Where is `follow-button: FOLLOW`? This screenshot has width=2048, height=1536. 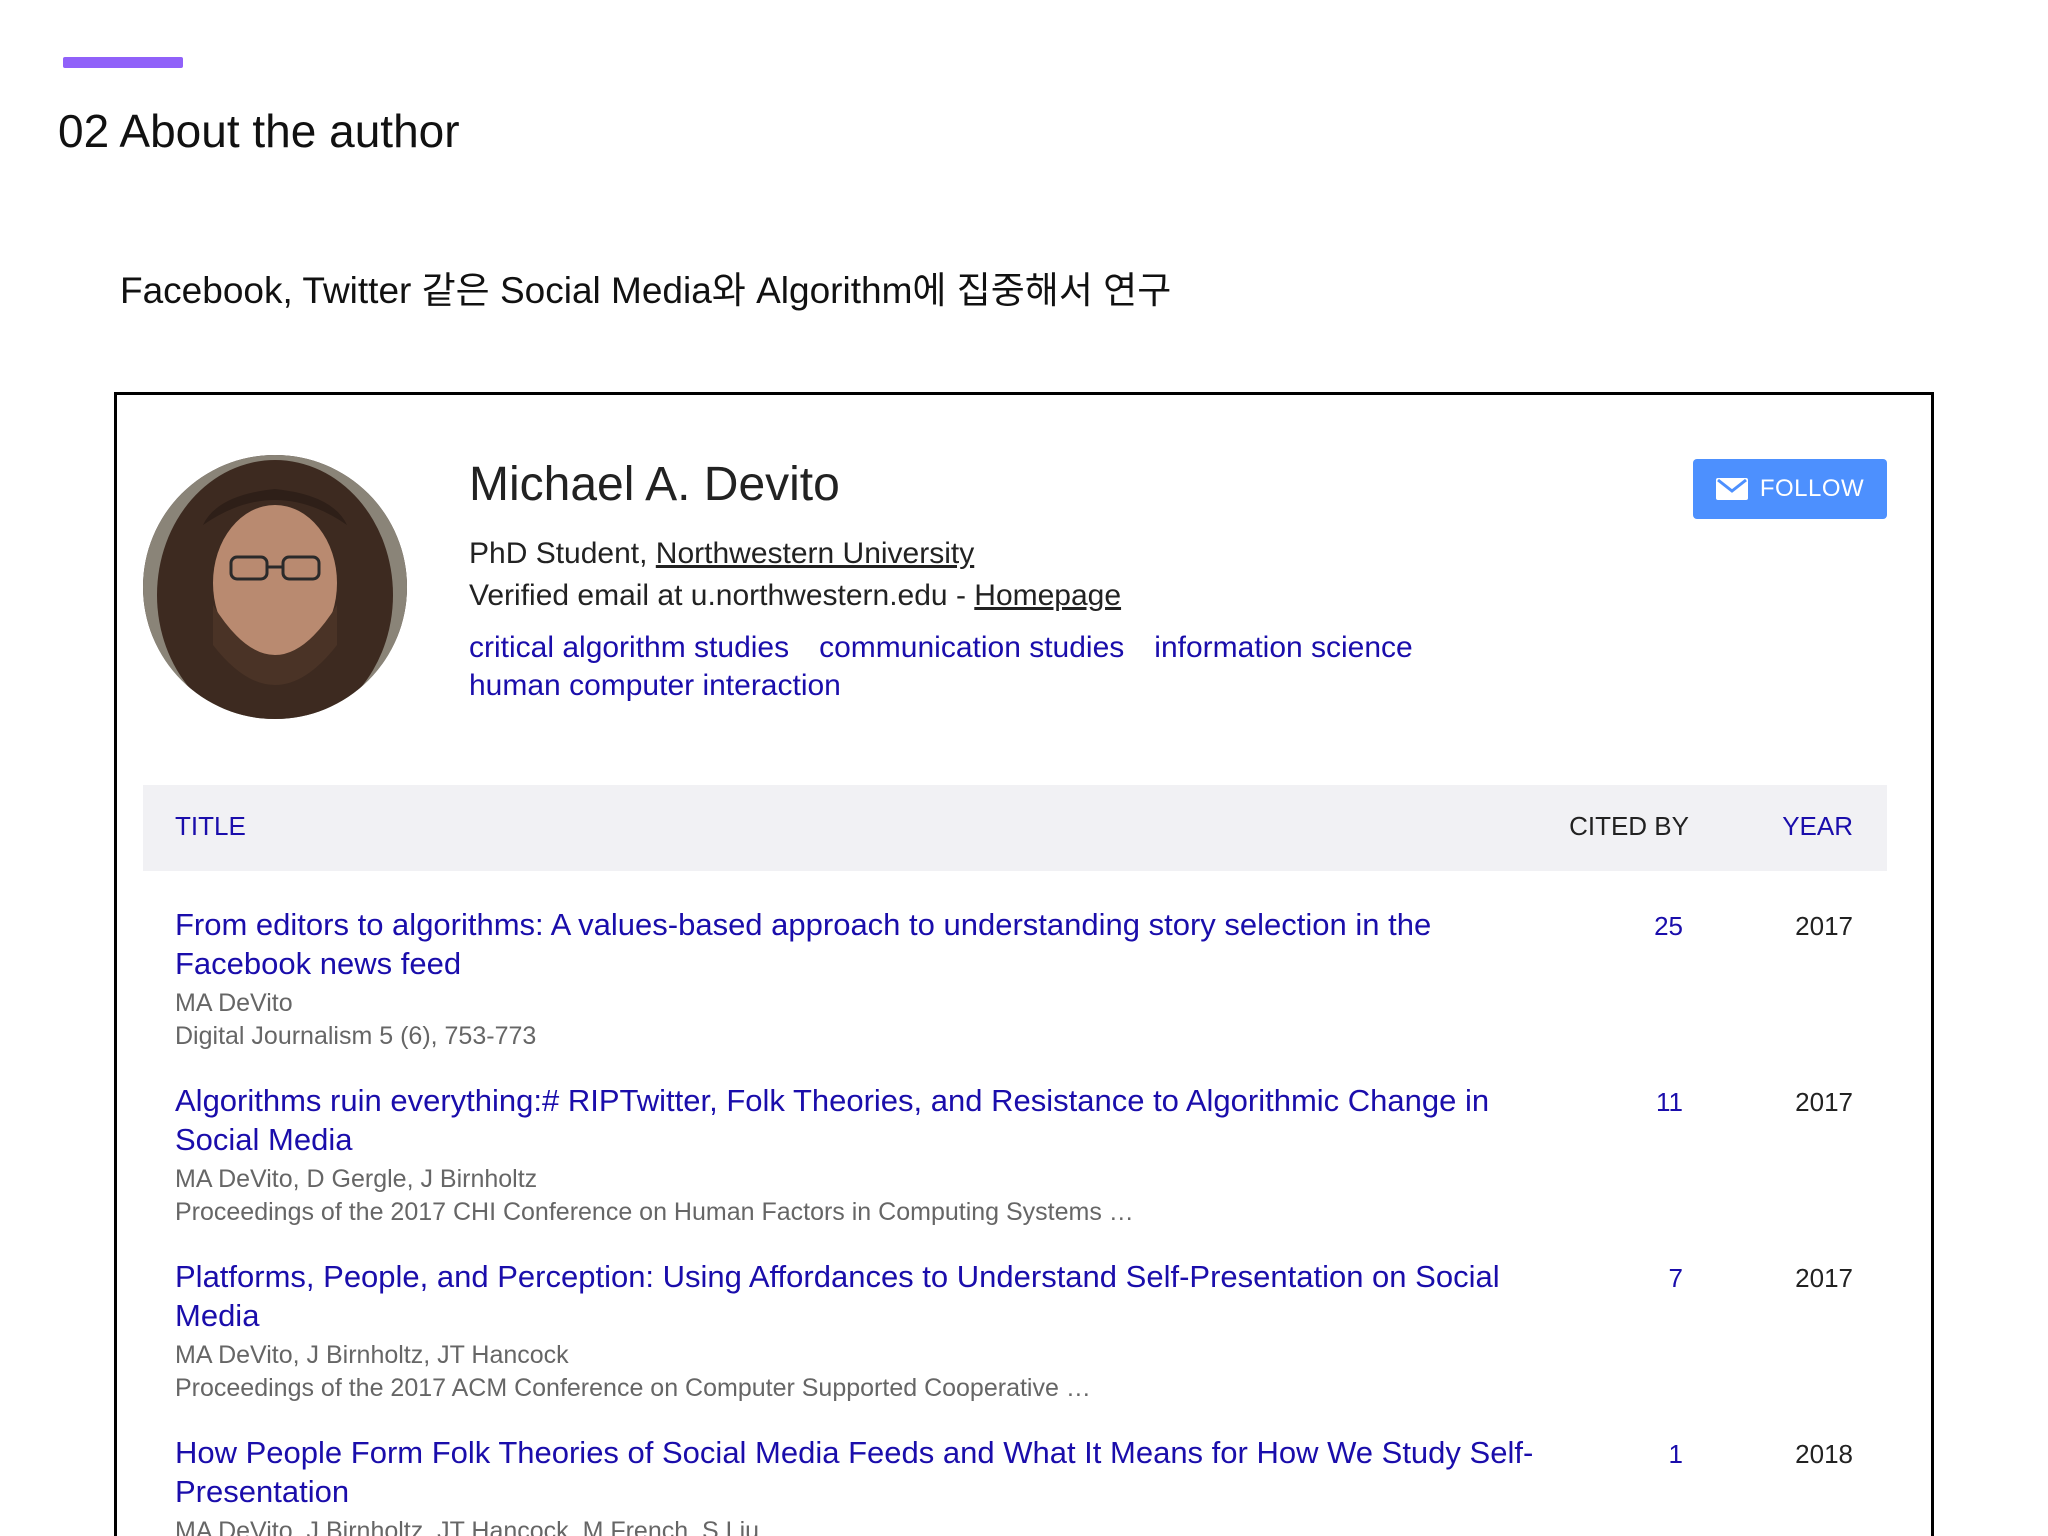 follow-button: FOLLOW is located at coordinates (1790, 489).